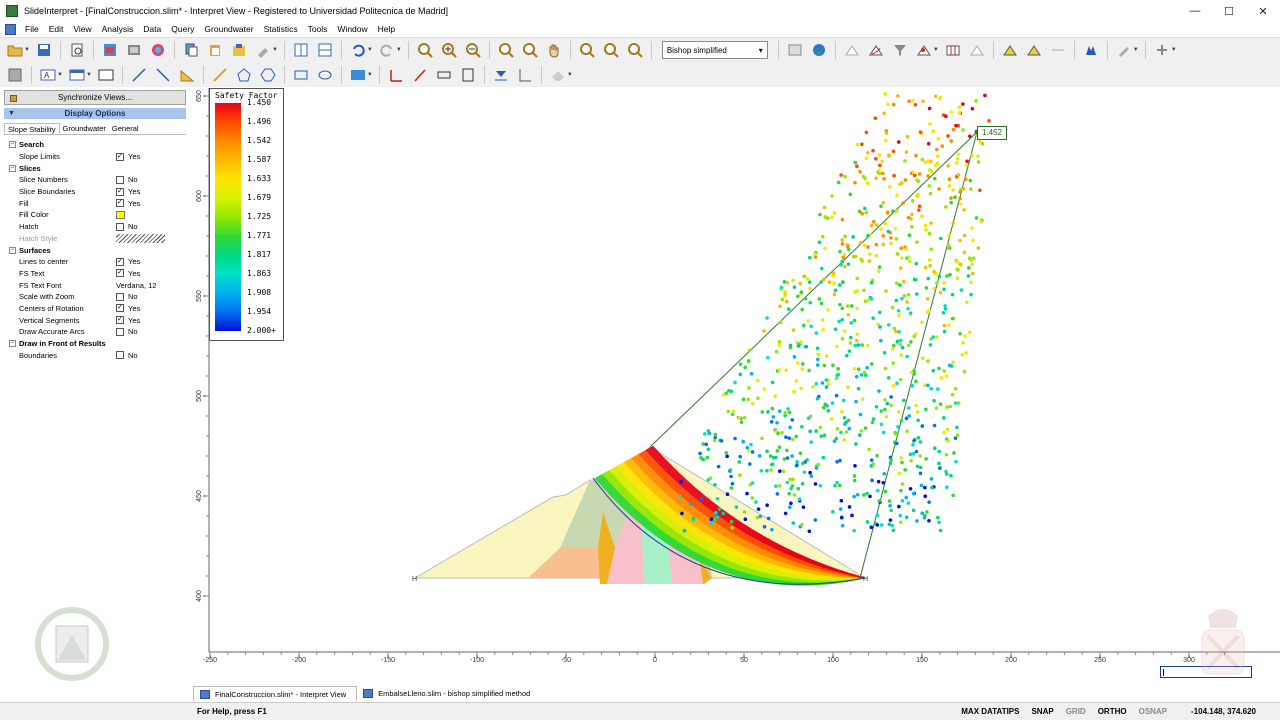  I want to click on group-surfaces: − Surfaces, so click(95, 250).